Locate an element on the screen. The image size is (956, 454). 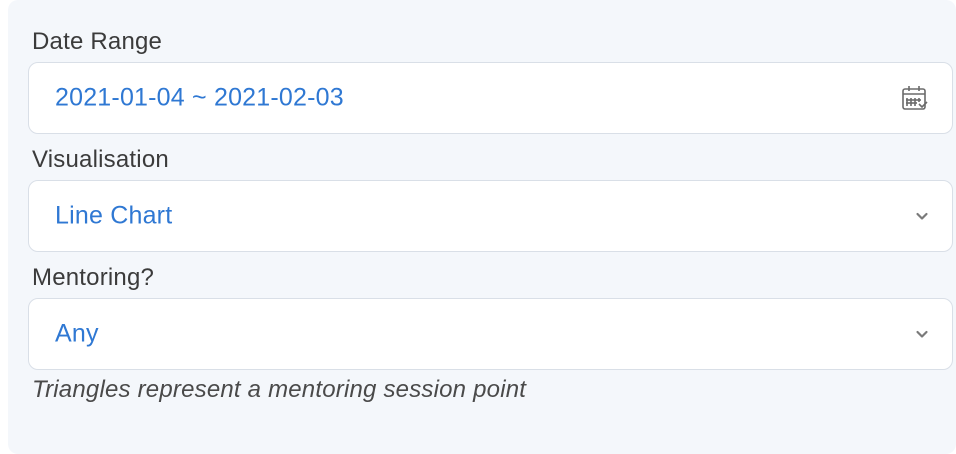
visualisation-label: Visualisation is located at coordinates (100, 159).